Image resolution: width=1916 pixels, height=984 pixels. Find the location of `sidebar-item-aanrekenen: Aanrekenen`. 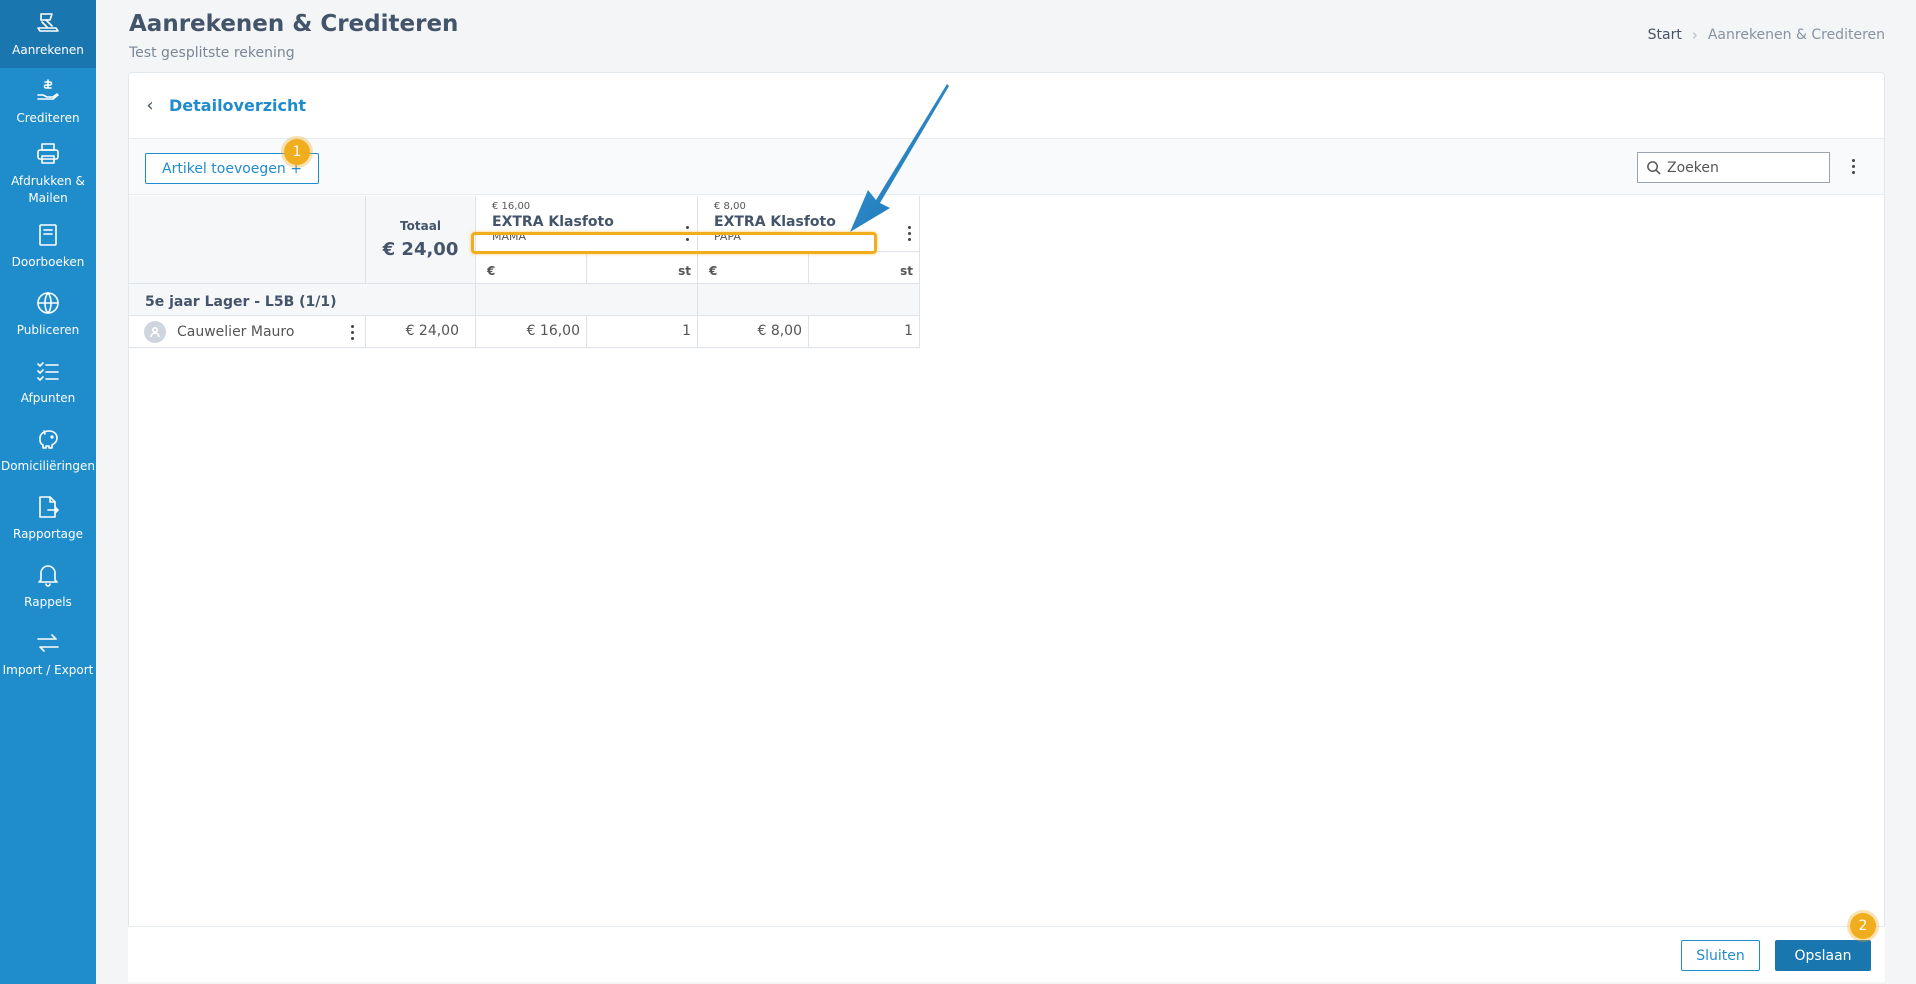

sidebar-item-aanrekenen: Aanrekenen is located at coordinates (48, 34).